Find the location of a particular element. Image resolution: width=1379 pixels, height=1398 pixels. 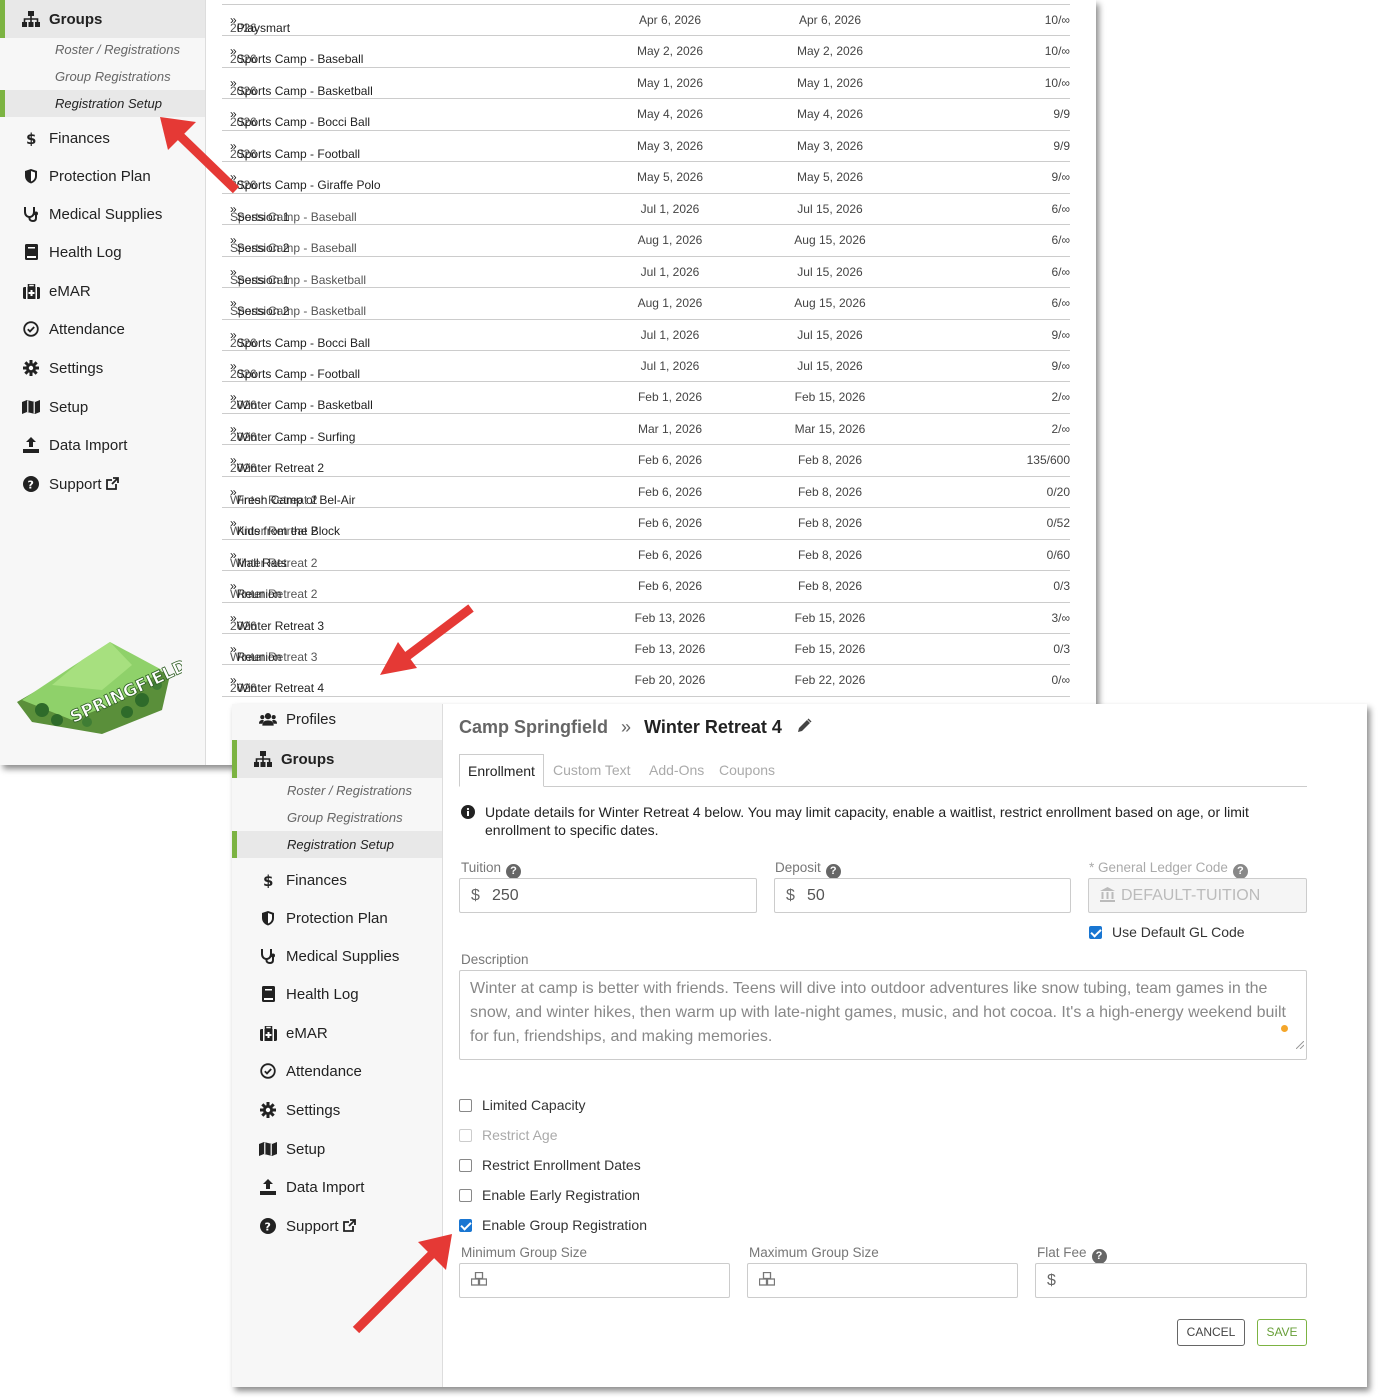

tab-custom-text: Custom Text is located at coordinates (592, 770).